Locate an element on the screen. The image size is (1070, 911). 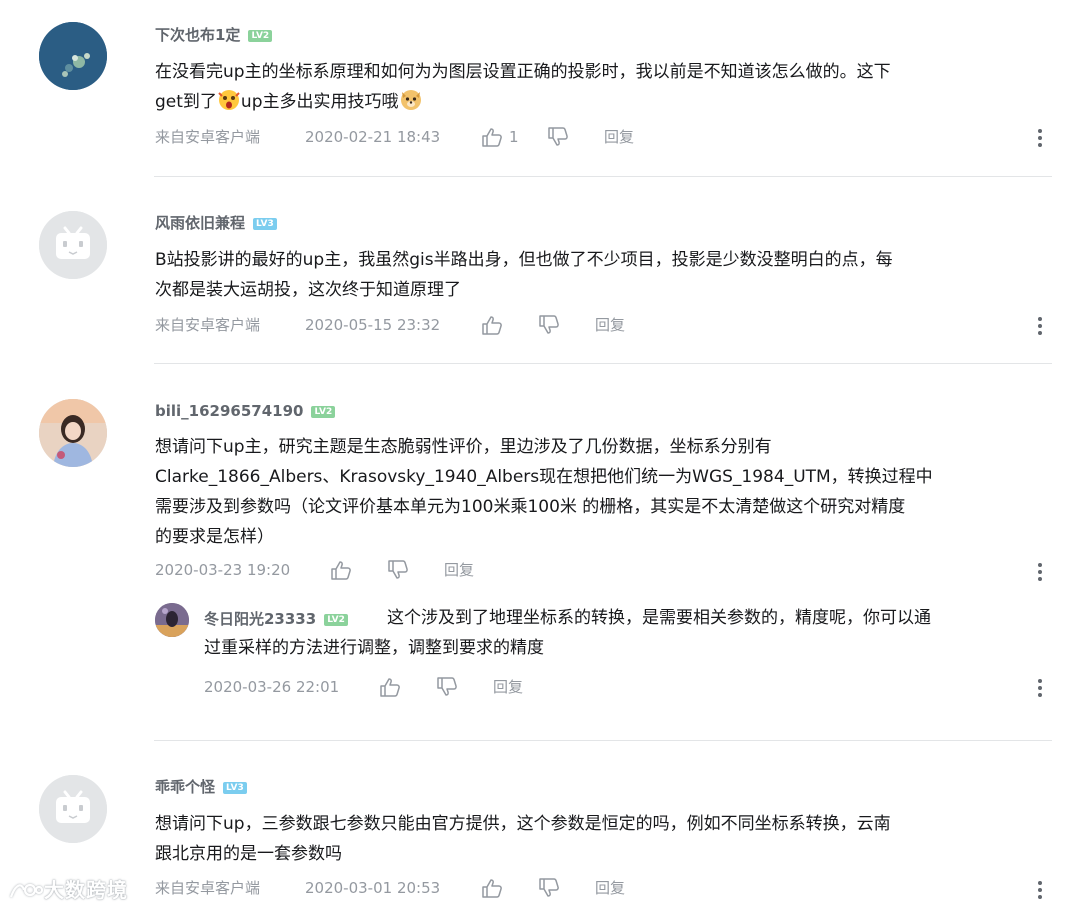
username: 下次也布1定 LV2 is located at coordinates (214, 35).